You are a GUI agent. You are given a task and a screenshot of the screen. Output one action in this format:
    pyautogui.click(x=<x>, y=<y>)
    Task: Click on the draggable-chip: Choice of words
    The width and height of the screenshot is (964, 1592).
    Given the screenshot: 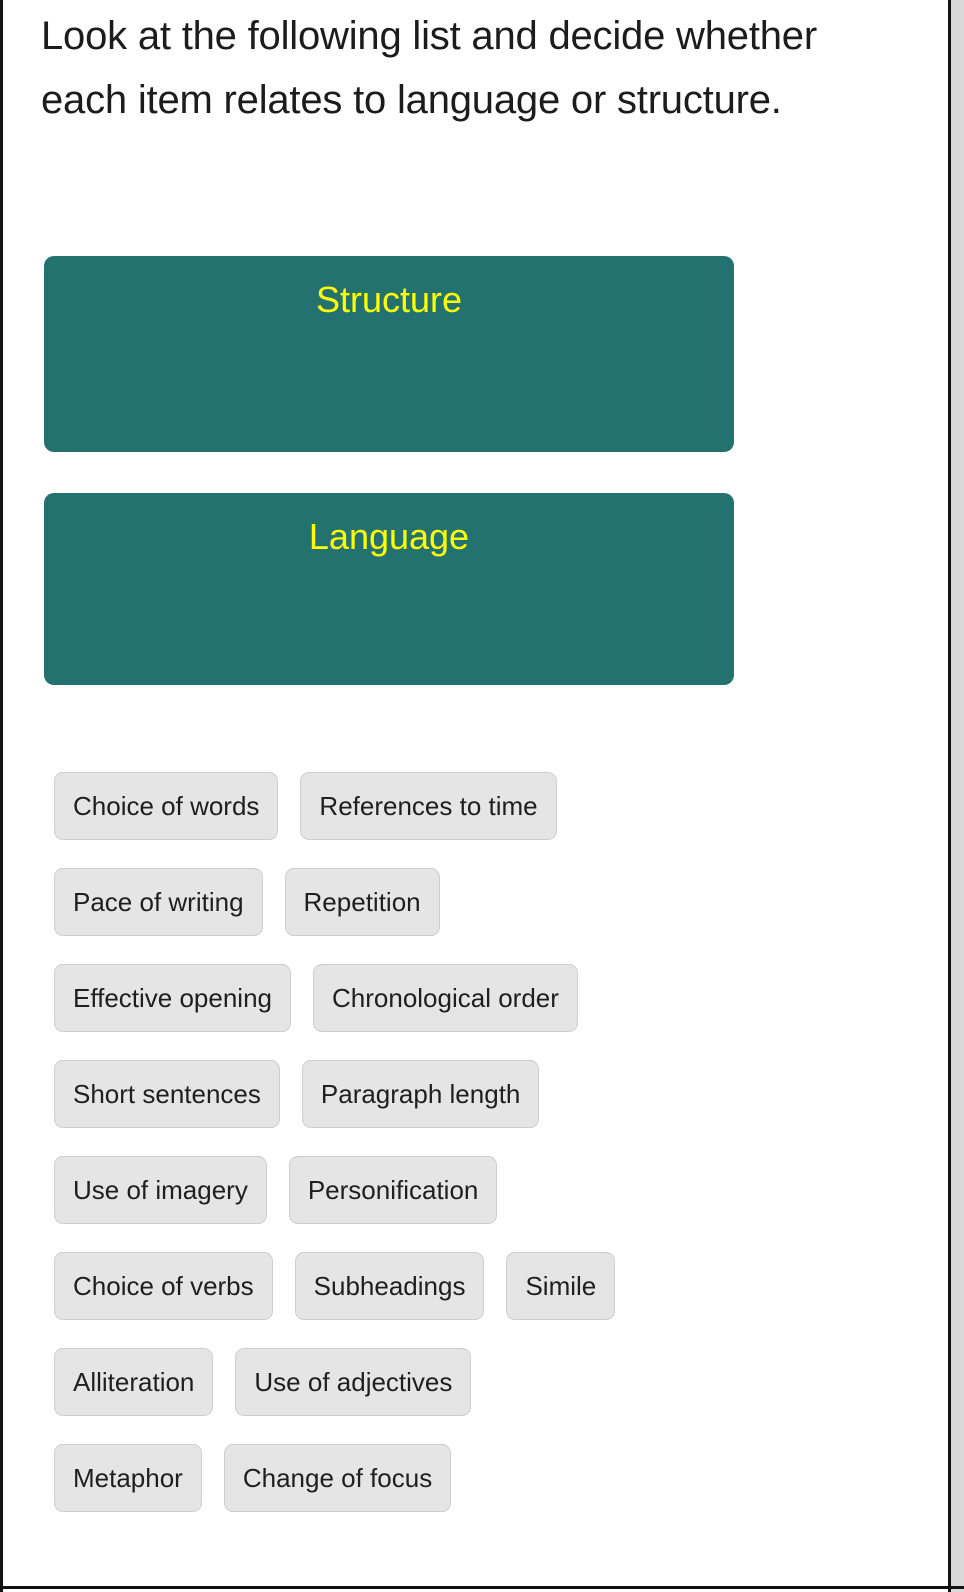 What is the action you would take?
    pyautogui.click(x=166, y=806)
    